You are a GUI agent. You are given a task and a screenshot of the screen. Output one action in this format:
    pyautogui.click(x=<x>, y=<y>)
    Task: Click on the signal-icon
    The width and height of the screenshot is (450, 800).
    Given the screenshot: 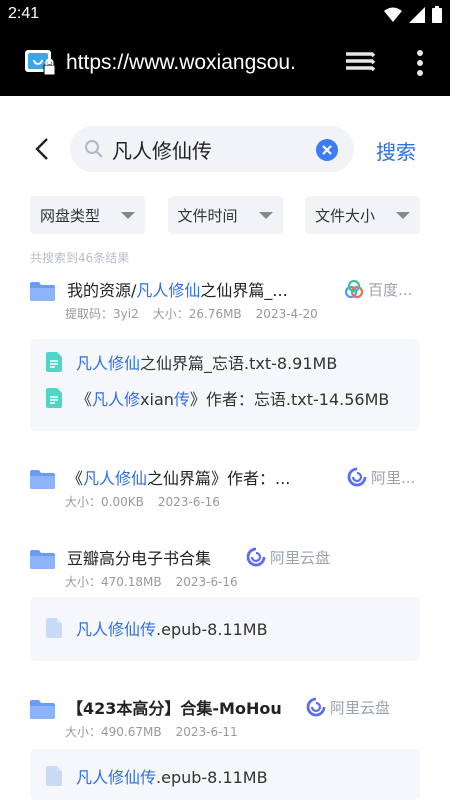 What is the action you would take?
    pyautogui.click(x=417, y=14)
    